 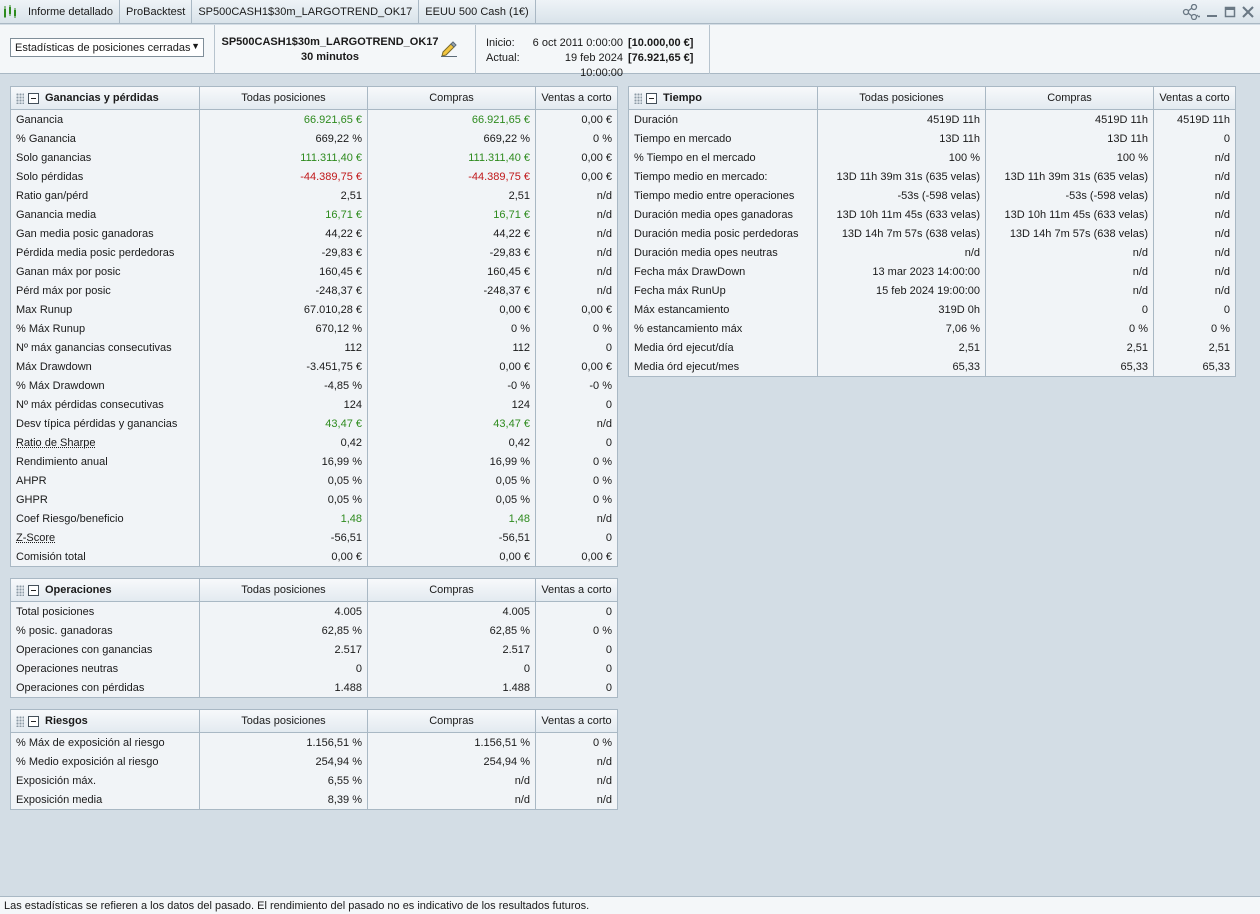 What do you see at coordinates (105, 366) in the screenshot?
I see `row-label: Máx Drawdown` at bounding box center [105, 366].